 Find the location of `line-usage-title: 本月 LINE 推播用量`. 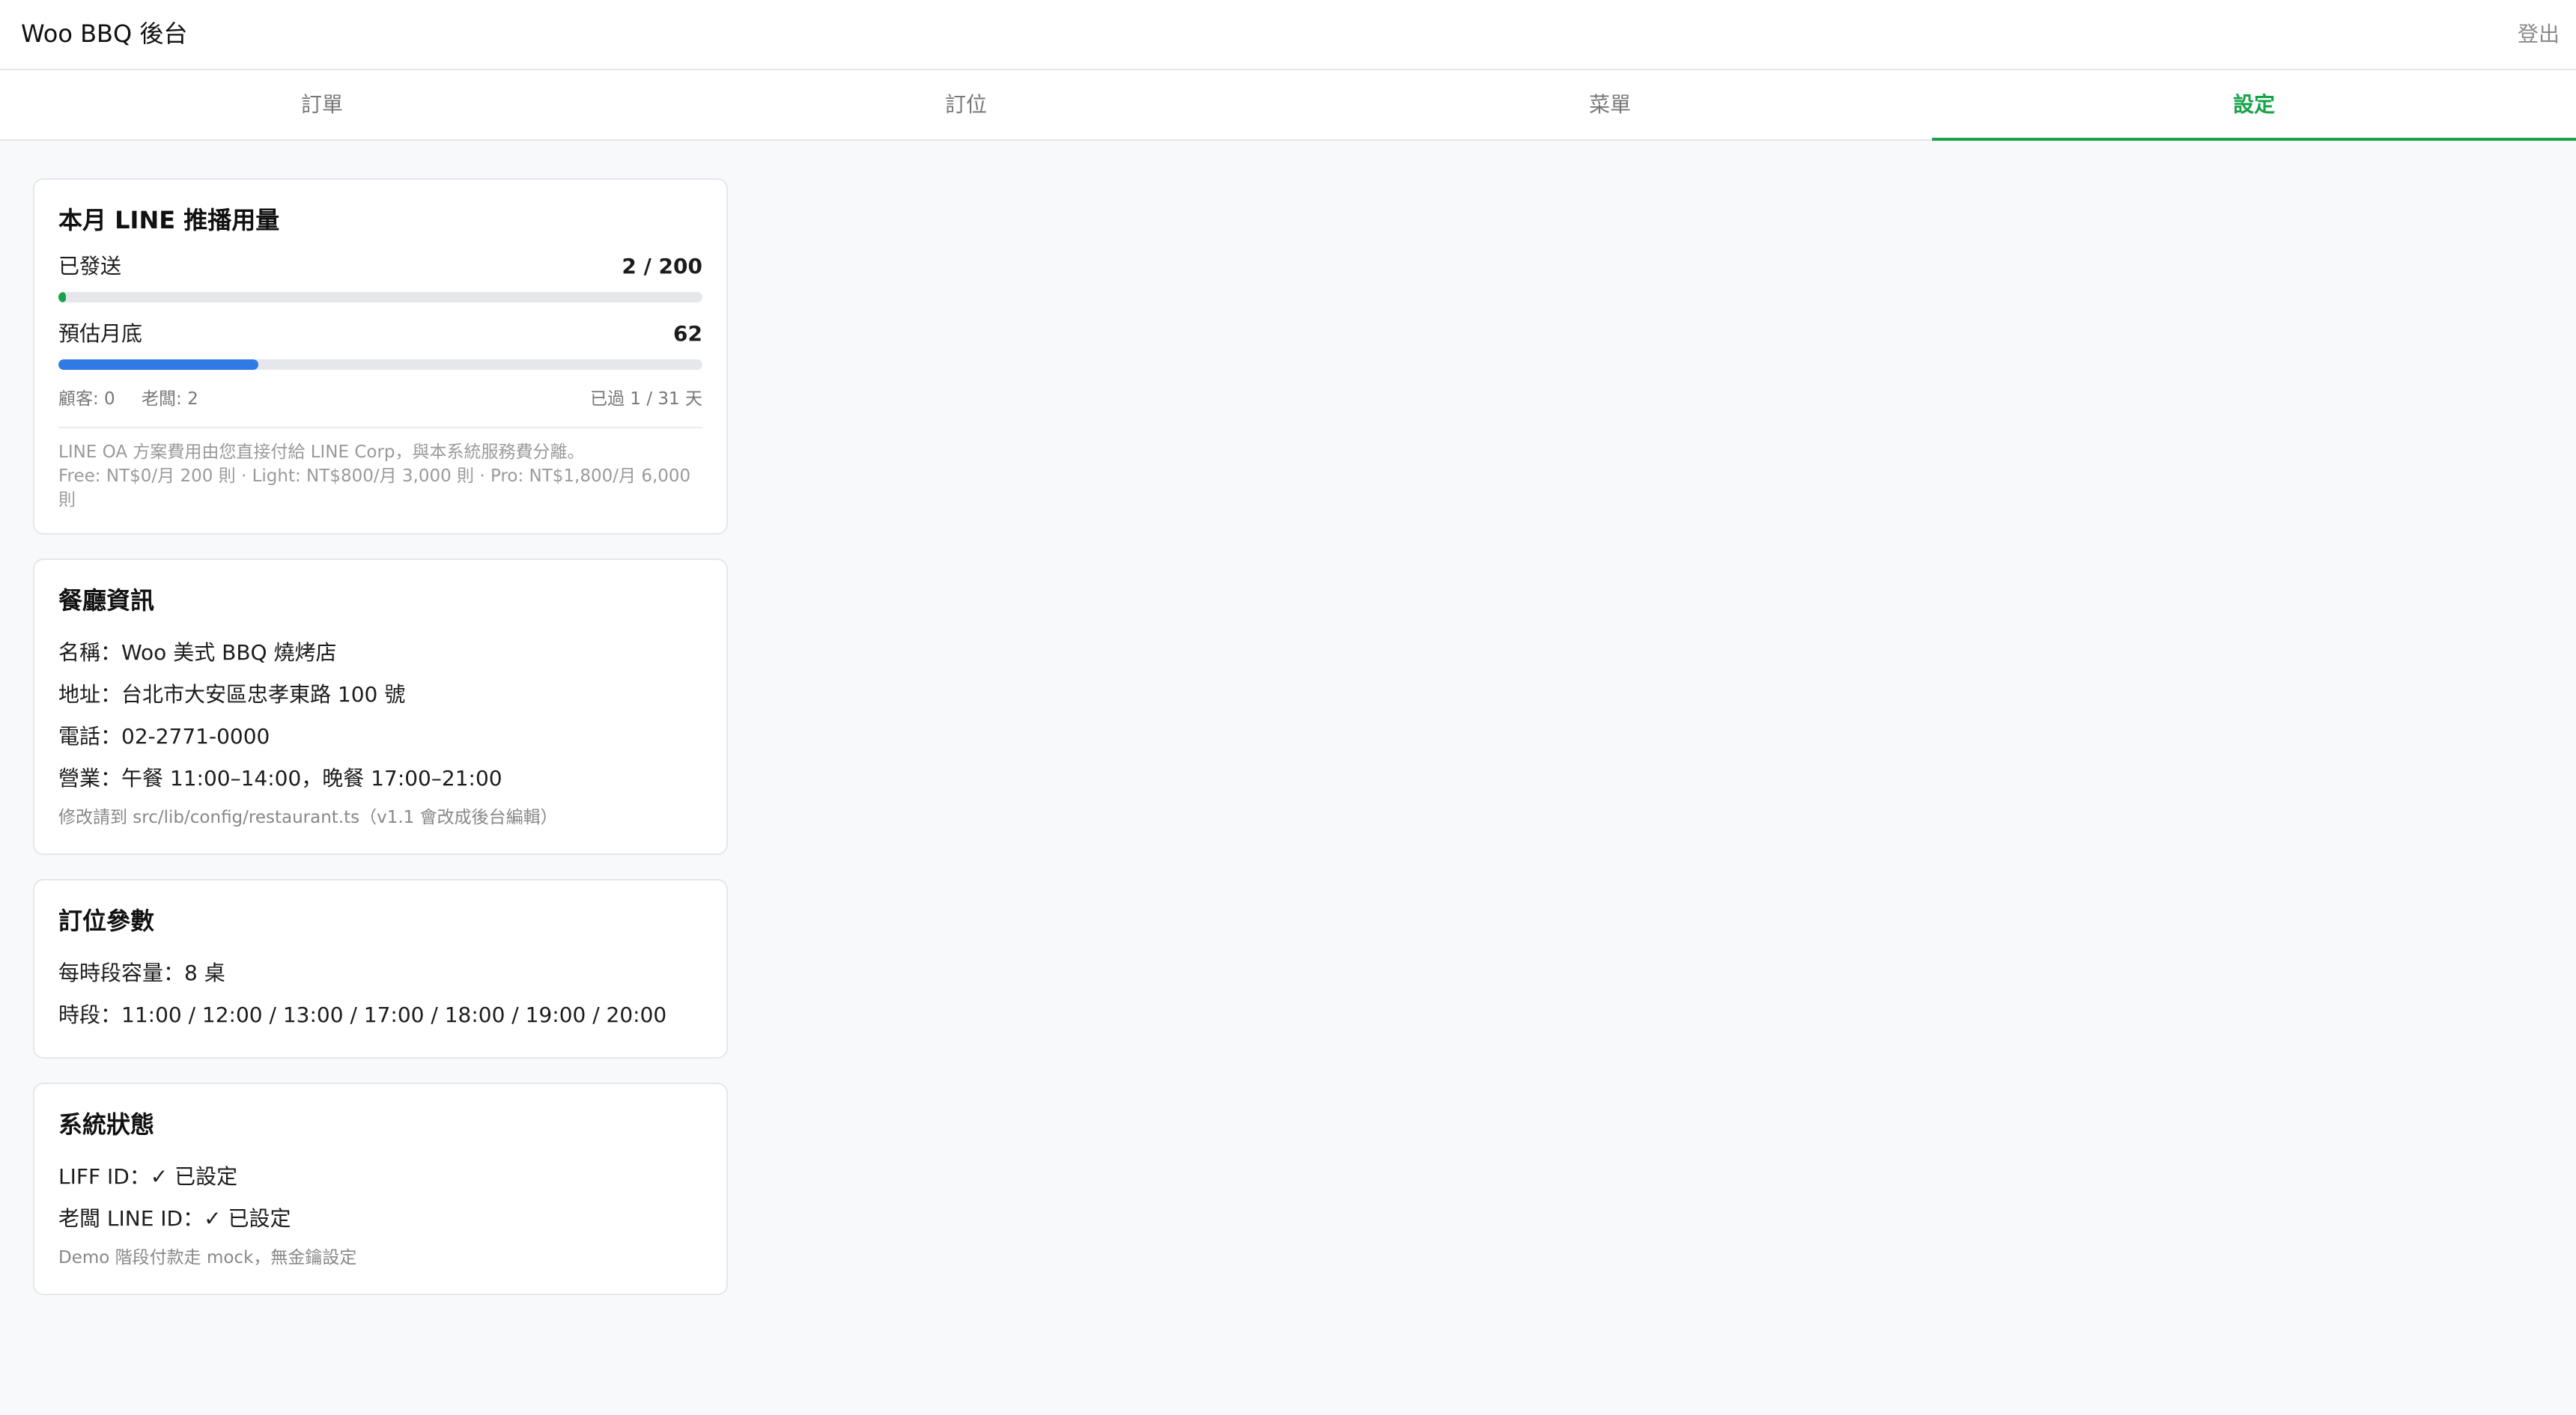

line-usage-title: 本月 LINE 推播用量 is located at coordinates (169, 220).